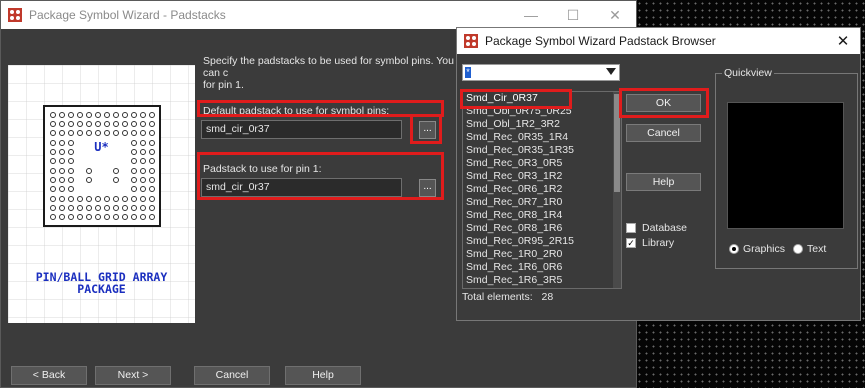 The height and width of the screenshot is (388, 865). Describe the element at coordinates (631, 228) in the screenshot. I see `database-checkbox-box` at that location.